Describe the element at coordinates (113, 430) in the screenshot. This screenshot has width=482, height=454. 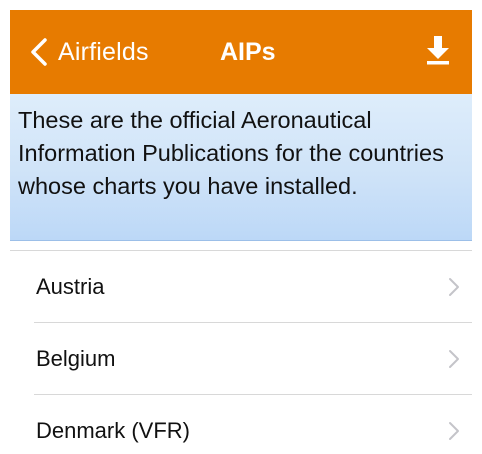
I see `list-item-label: Denmark (VFR)` at that location.